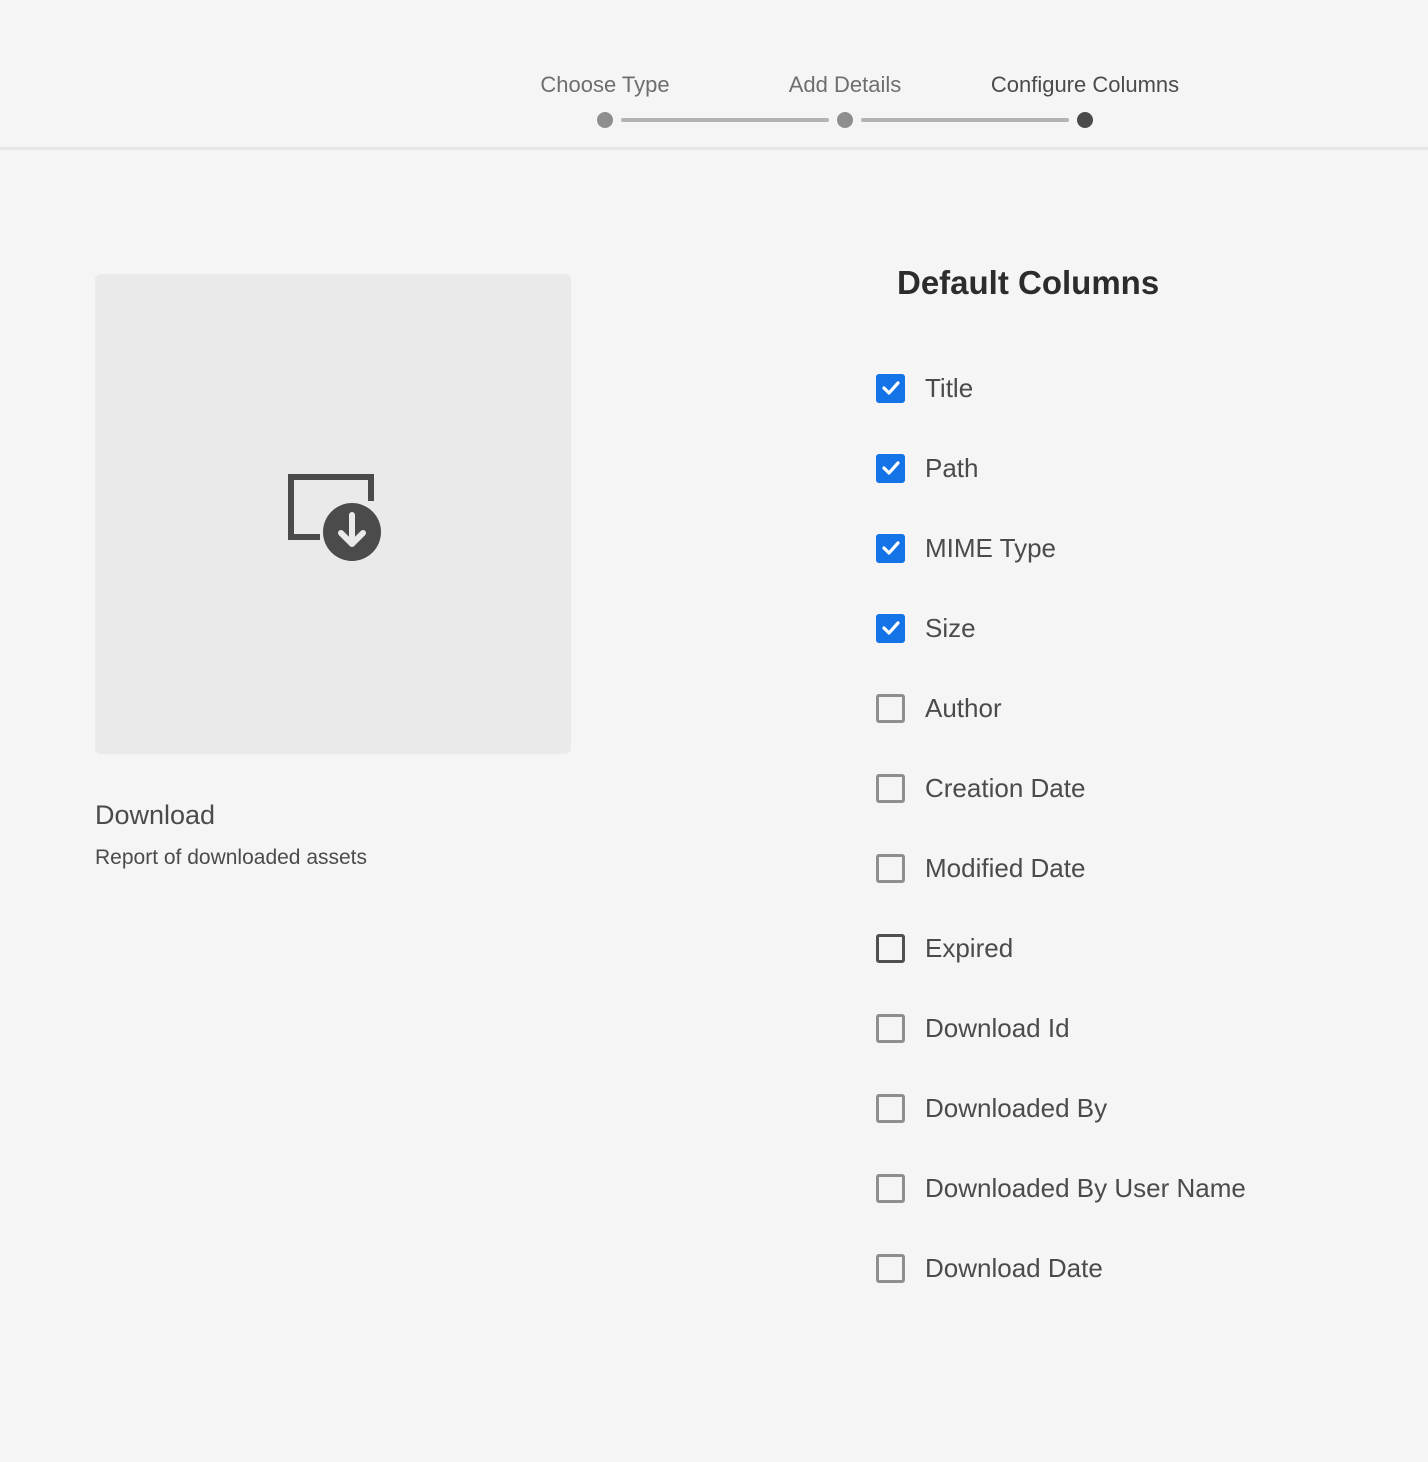 The height and width of the screenshot is (1462, 1428). What do you see at coordinates (1061, 708) in the screenshot?
I see `column-option-author: Author` at bounding box center [1061, 708].